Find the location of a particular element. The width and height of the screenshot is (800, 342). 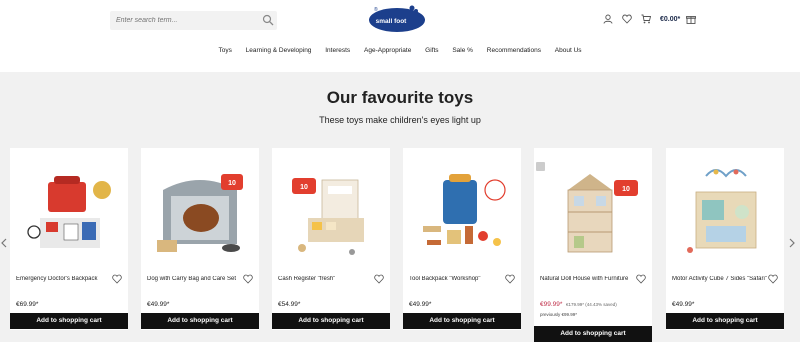

product-sale-price: €99.99* is located at coordinates (551, 304).